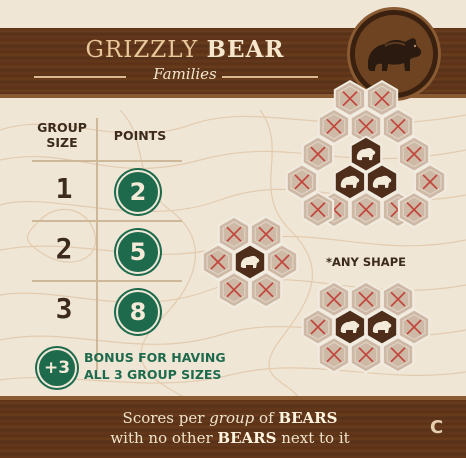  Describe the element at coordinates (230, 418) in the screenshot. I see `footer-line1: Scores per group of BEARS` at that location.